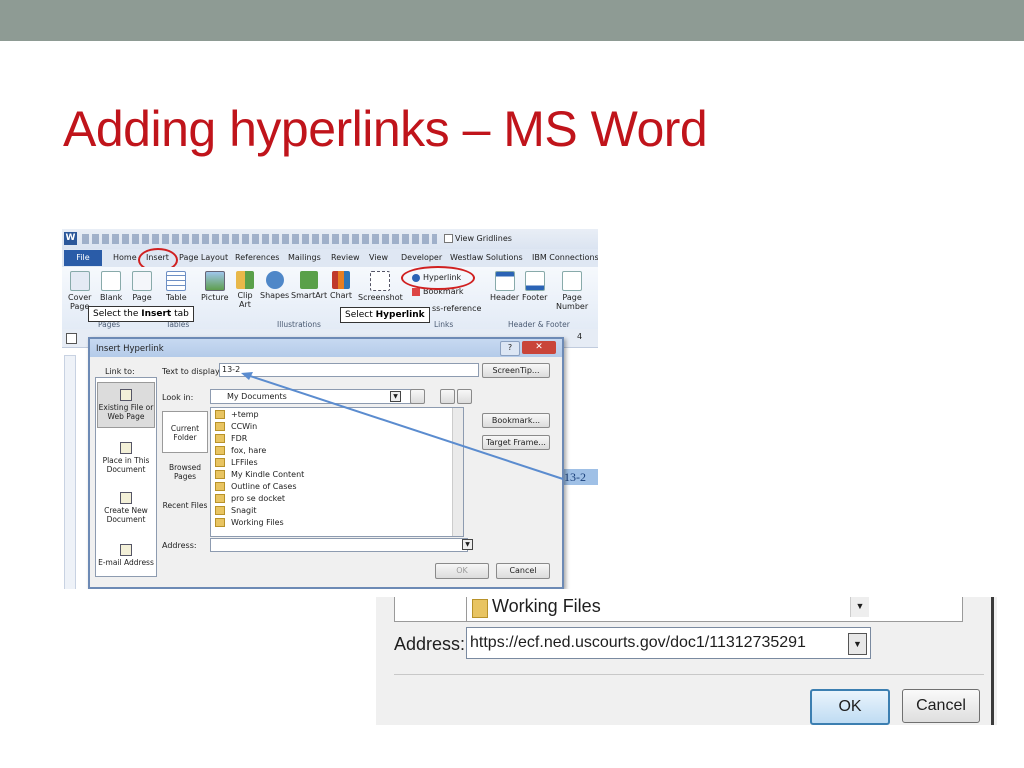  What do you see at coordinates (850, 707) in the screenshot?
I see `ok-button-zoomed: OK` at bounding box center [850, 707].